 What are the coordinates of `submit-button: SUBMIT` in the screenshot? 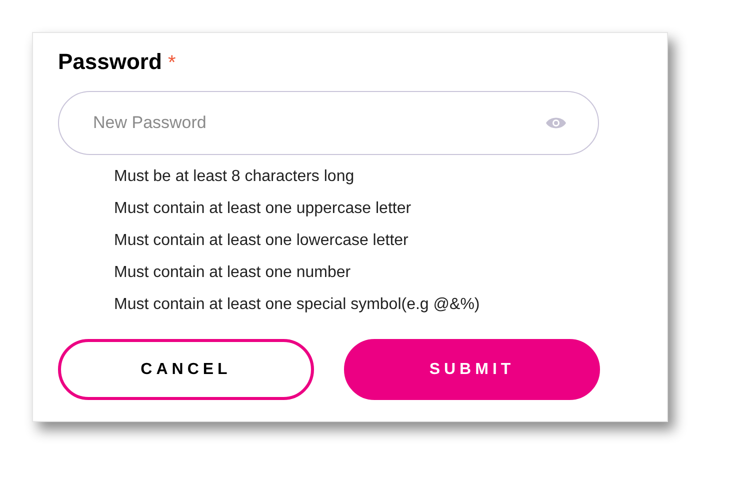 It's located at (472, 369).